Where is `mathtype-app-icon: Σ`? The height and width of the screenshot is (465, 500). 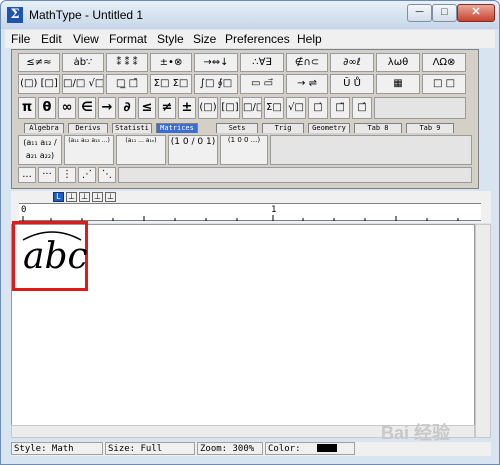 mathtype-app-icon: Σ is located at coordinates (15, 15).